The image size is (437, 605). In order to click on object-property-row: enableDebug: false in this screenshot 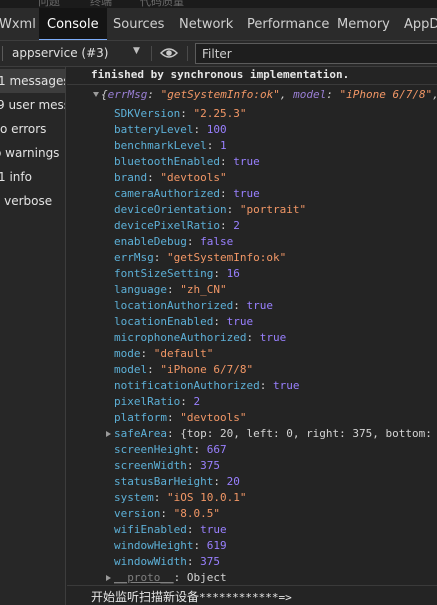, I will do `click(174, 241)`.